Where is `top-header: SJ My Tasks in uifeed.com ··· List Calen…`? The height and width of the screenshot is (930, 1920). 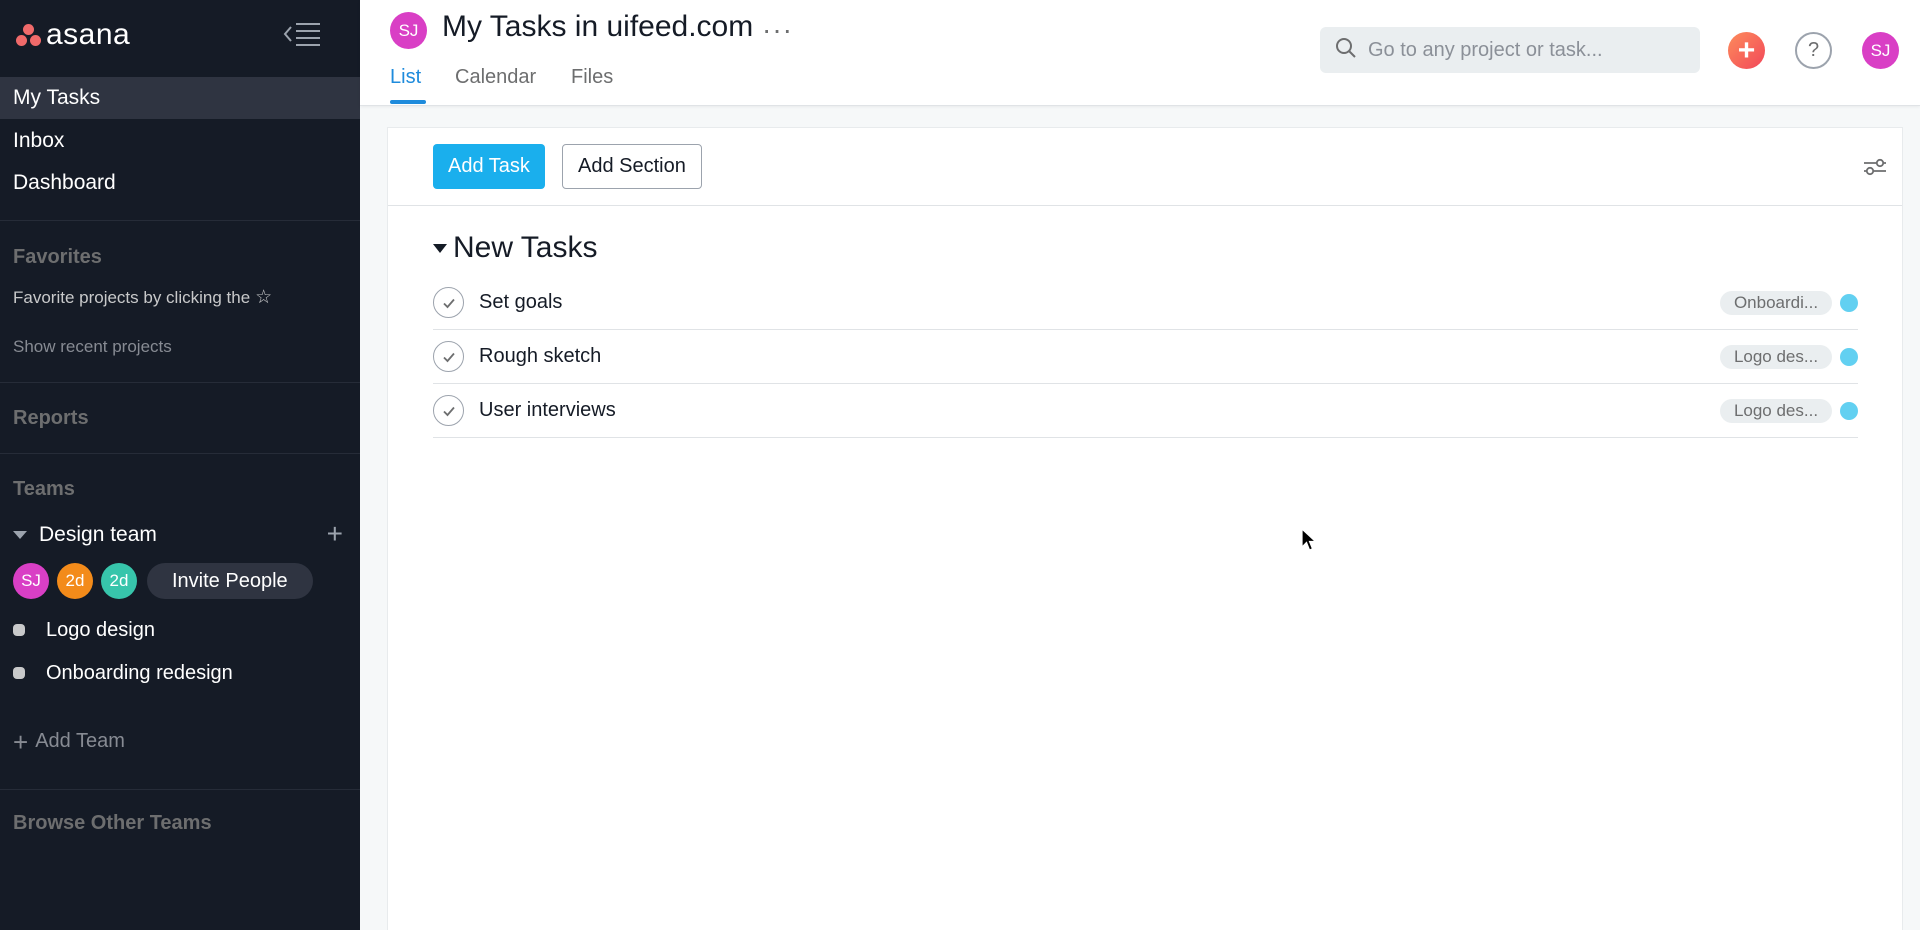
top-header: SJ My Tasks in uifeed.com ··· List Calen… is located at coordinates (1140, 53).